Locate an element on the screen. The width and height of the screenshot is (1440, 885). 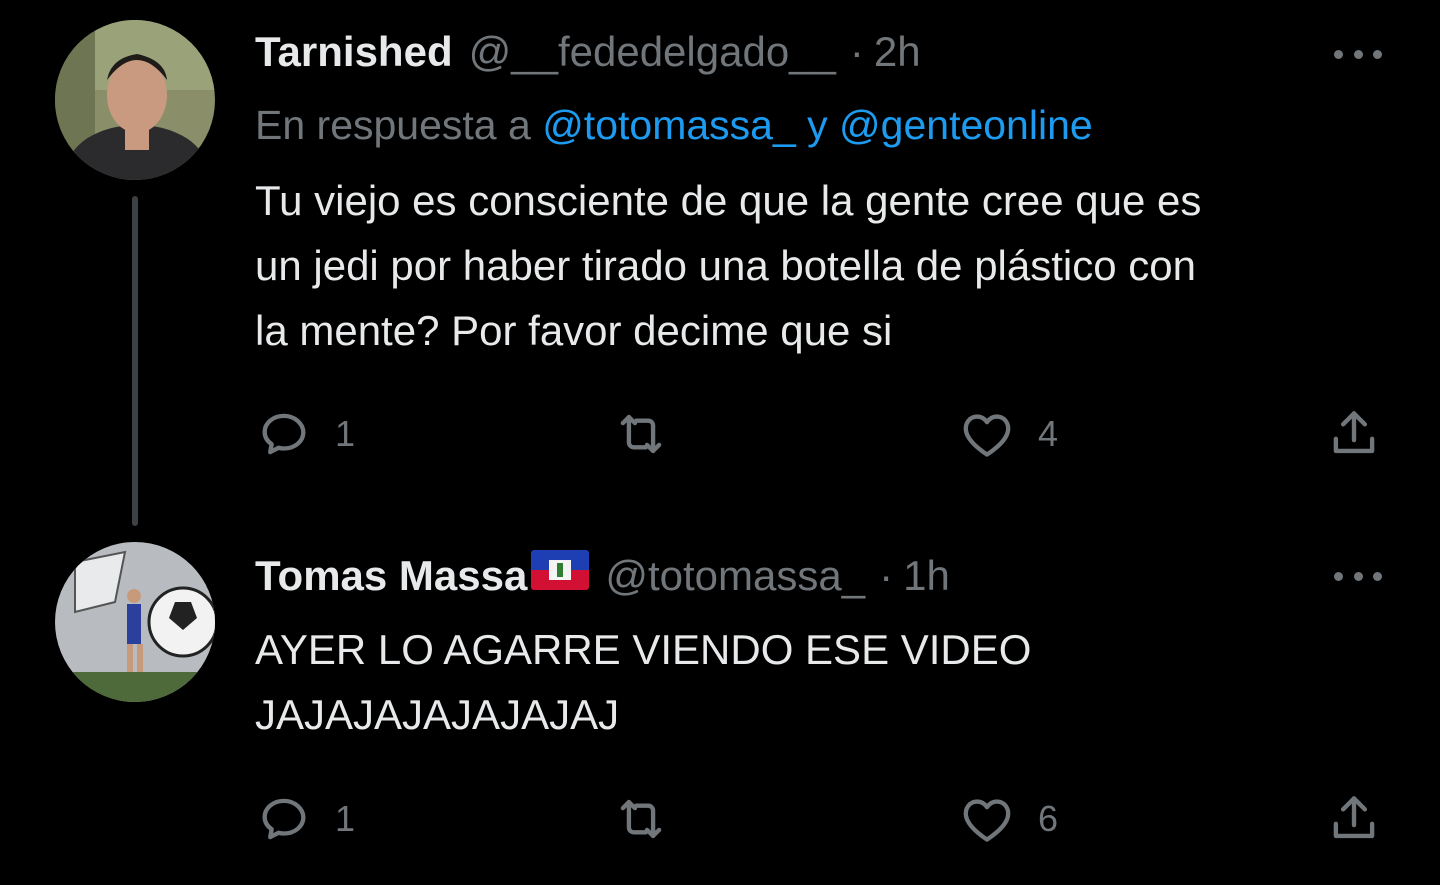
avatar-tomas-massa is located at coordinates (135, 622).